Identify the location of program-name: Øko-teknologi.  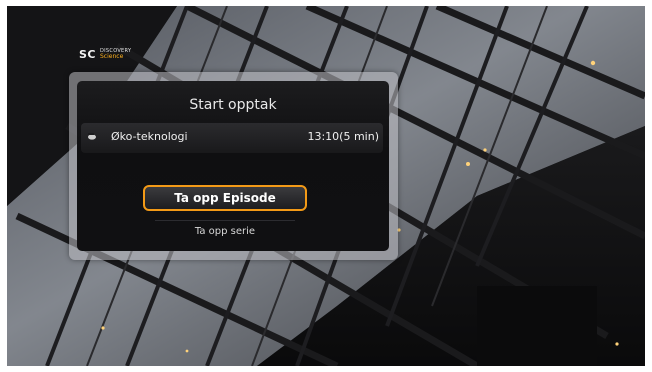
(149, 136).